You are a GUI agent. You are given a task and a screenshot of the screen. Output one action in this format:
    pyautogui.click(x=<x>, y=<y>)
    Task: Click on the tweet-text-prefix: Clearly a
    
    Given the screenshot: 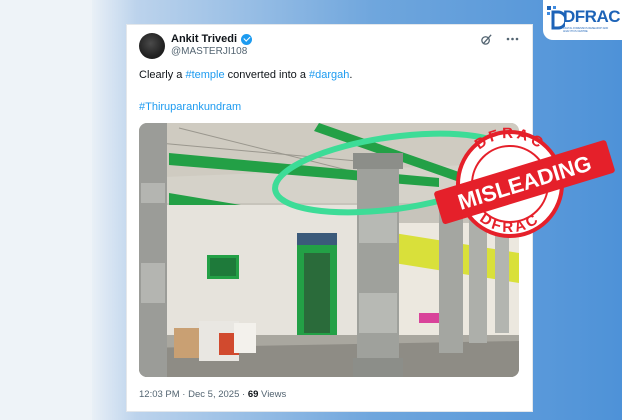 What is the action you would take?
    pyautogui.click(x=162, y=75)
    